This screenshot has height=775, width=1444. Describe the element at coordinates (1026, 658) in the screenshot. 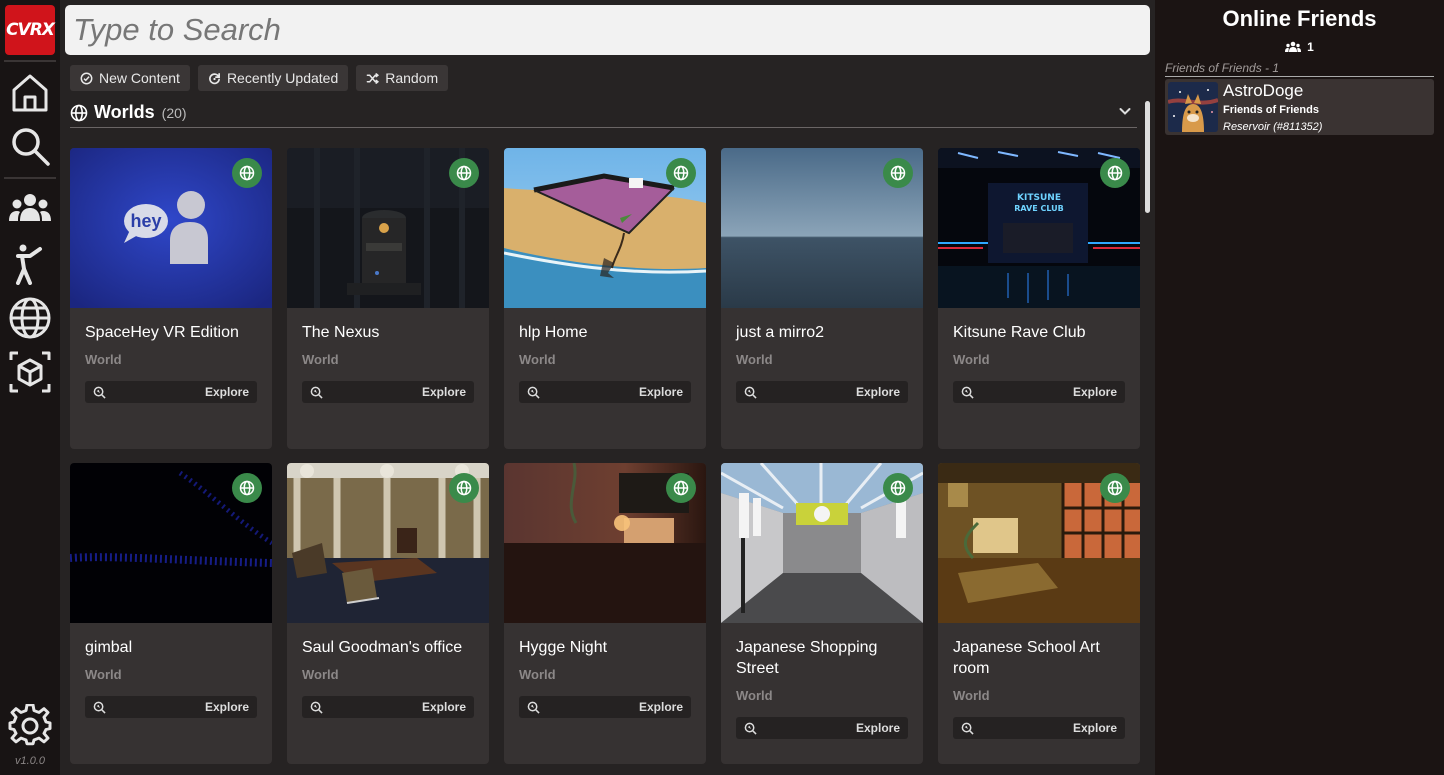

I see `world-title: Japanese School Art room` at that location.